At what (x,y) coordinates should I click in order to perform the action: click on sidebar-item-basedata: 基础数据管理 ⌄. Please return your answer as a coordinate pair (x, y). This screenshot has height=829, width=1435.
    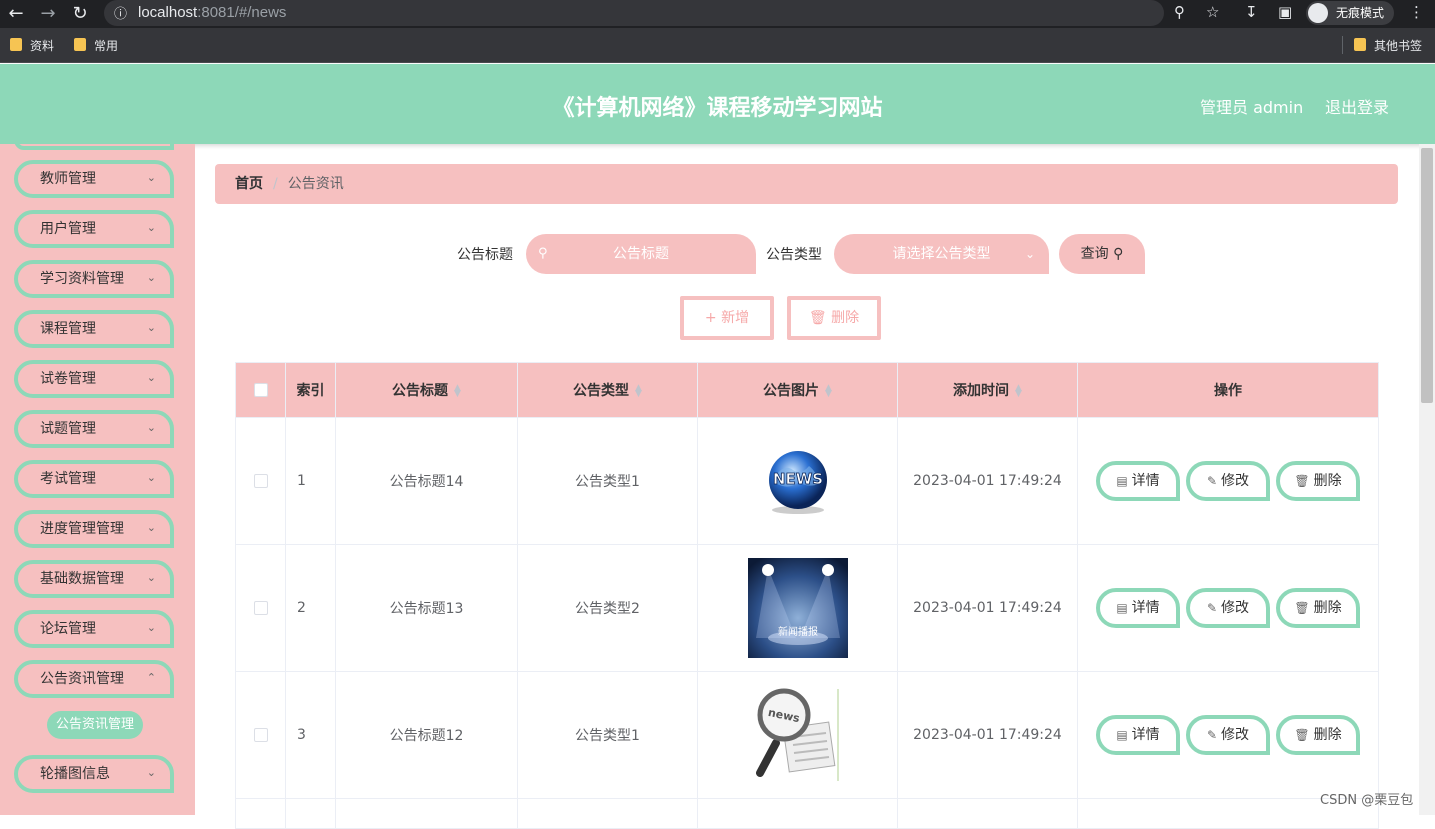
    Looking at the image, I should click on (94, 579).